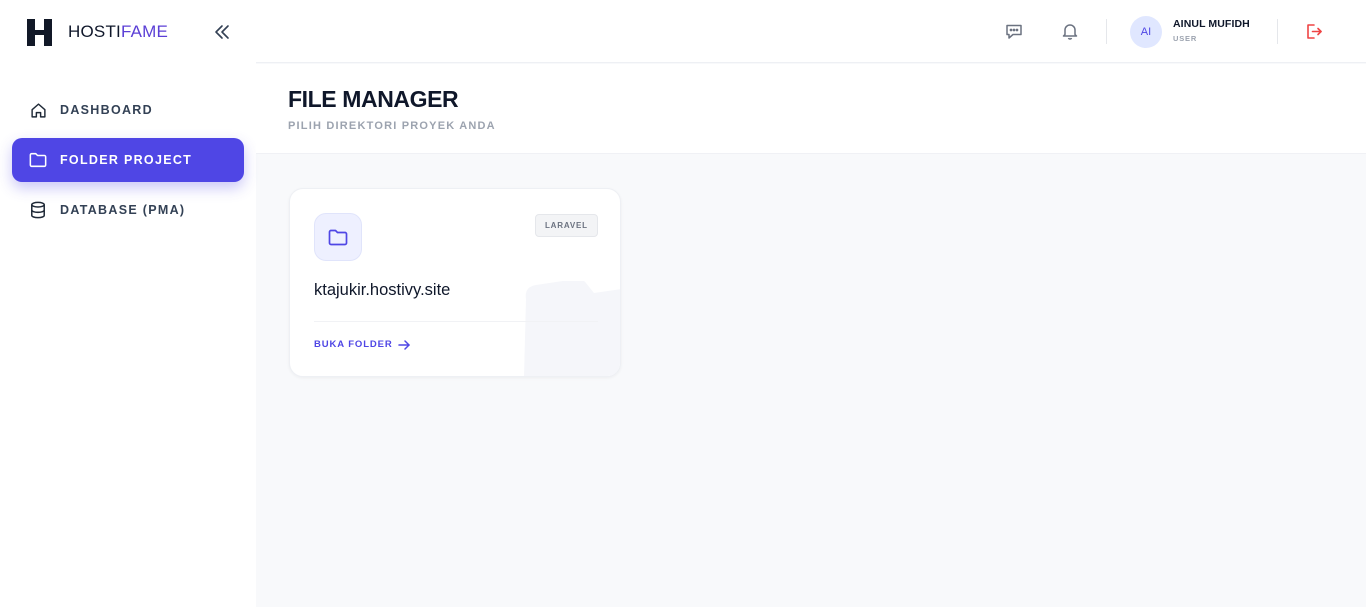 The width and height of the screenshot is (1366, 607). What do you see at coordinates (811, 109) in the screenshot?
I see `page-header: FILE MANAGER PILIH DIREKTORI PROYEK ANDA` at bounding box center [811, 109].